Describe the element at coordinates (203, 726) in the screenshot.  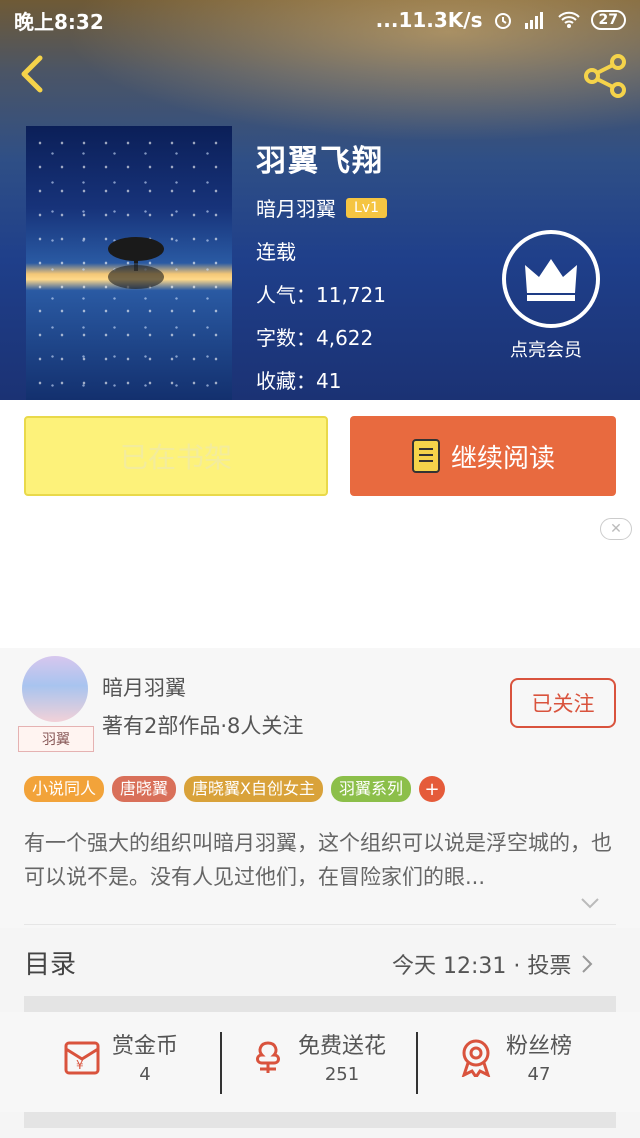
I see `author-meta: 著有2部作品·8人关注` at that location.